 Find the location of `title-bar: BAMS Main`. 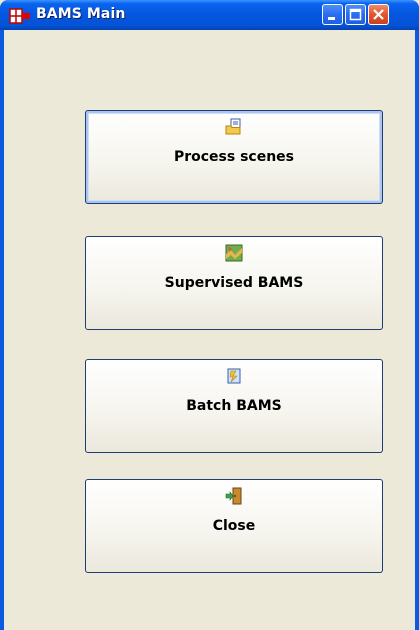

title-bar: BAMS Main is located at coordinates (209, 15).